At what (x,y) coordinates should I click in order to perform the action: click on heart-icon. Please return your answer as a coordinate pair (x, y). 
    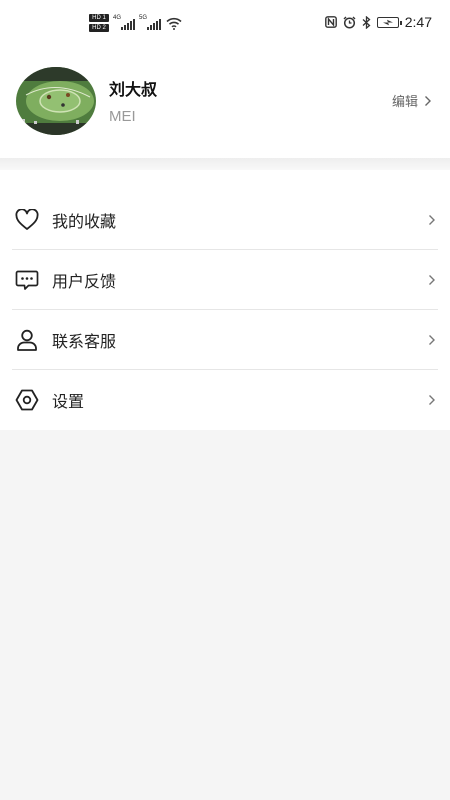
    Looking at the image, I should click on (27, 220).